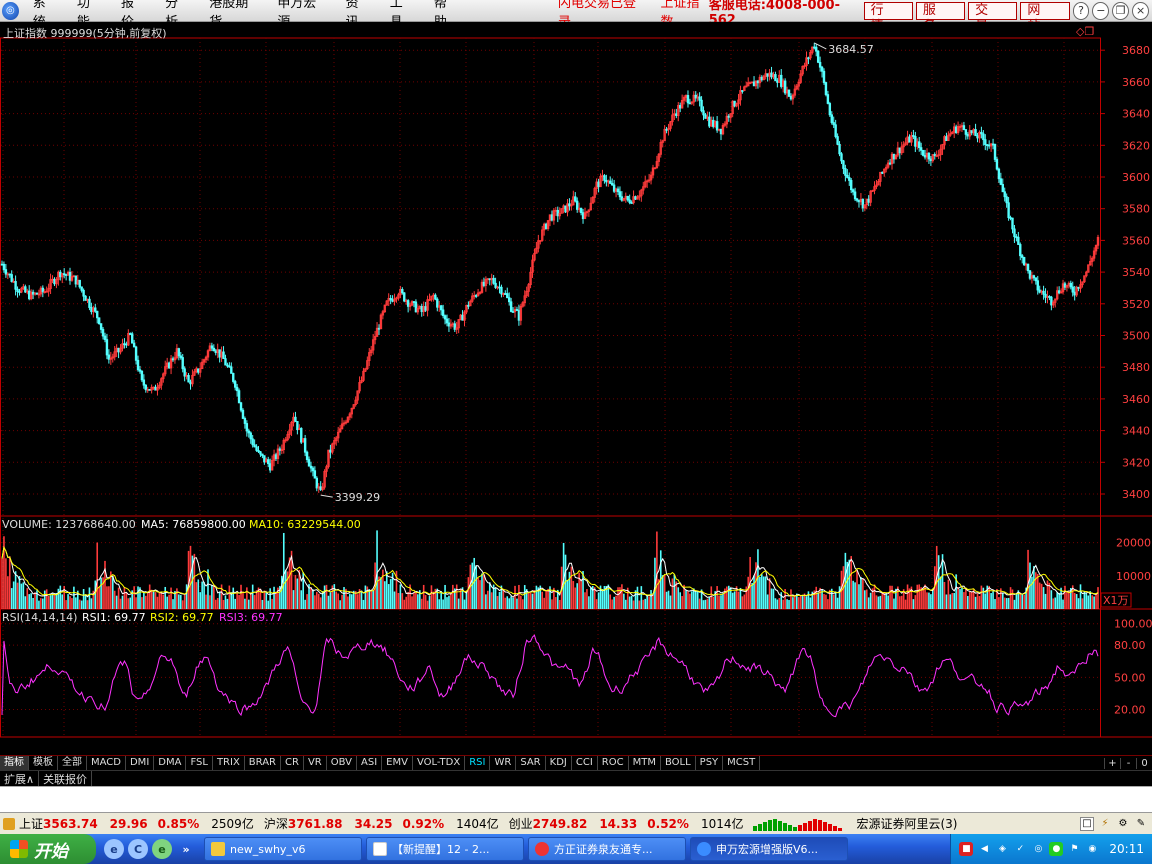 This screenshot has height=864, width=1152. I want to click on indicator-tab-psy: PSY, so click(710, 763).